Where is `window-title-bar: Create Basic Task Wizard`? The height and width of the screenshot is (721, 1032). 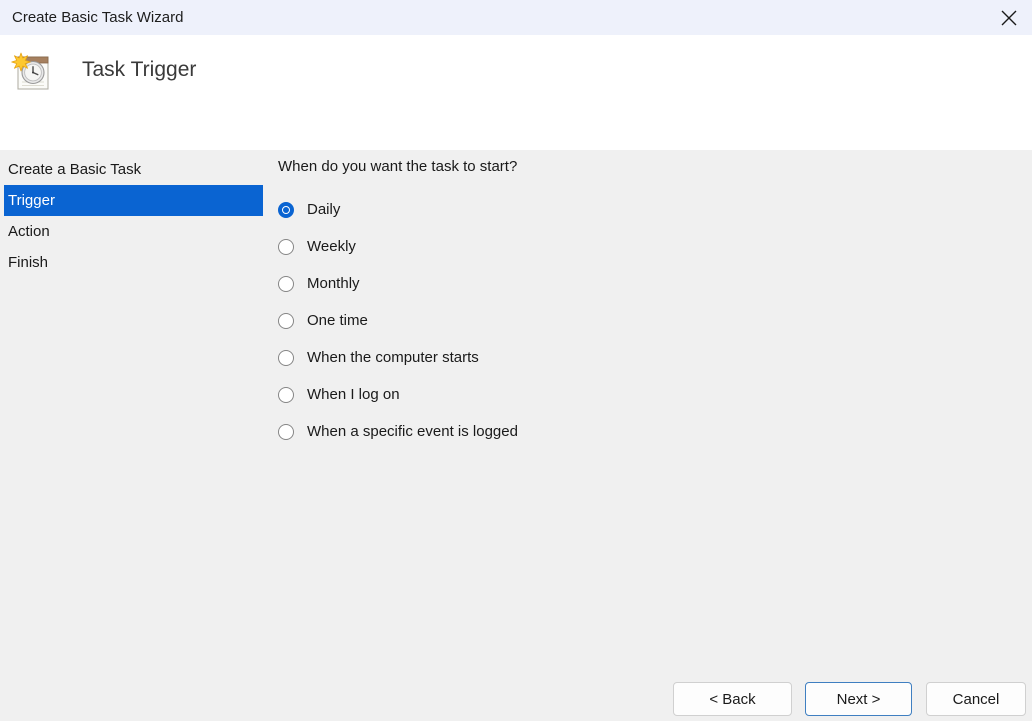 window-title-bar: Create Basic Task Wizard is located at coordinates (516, 17).